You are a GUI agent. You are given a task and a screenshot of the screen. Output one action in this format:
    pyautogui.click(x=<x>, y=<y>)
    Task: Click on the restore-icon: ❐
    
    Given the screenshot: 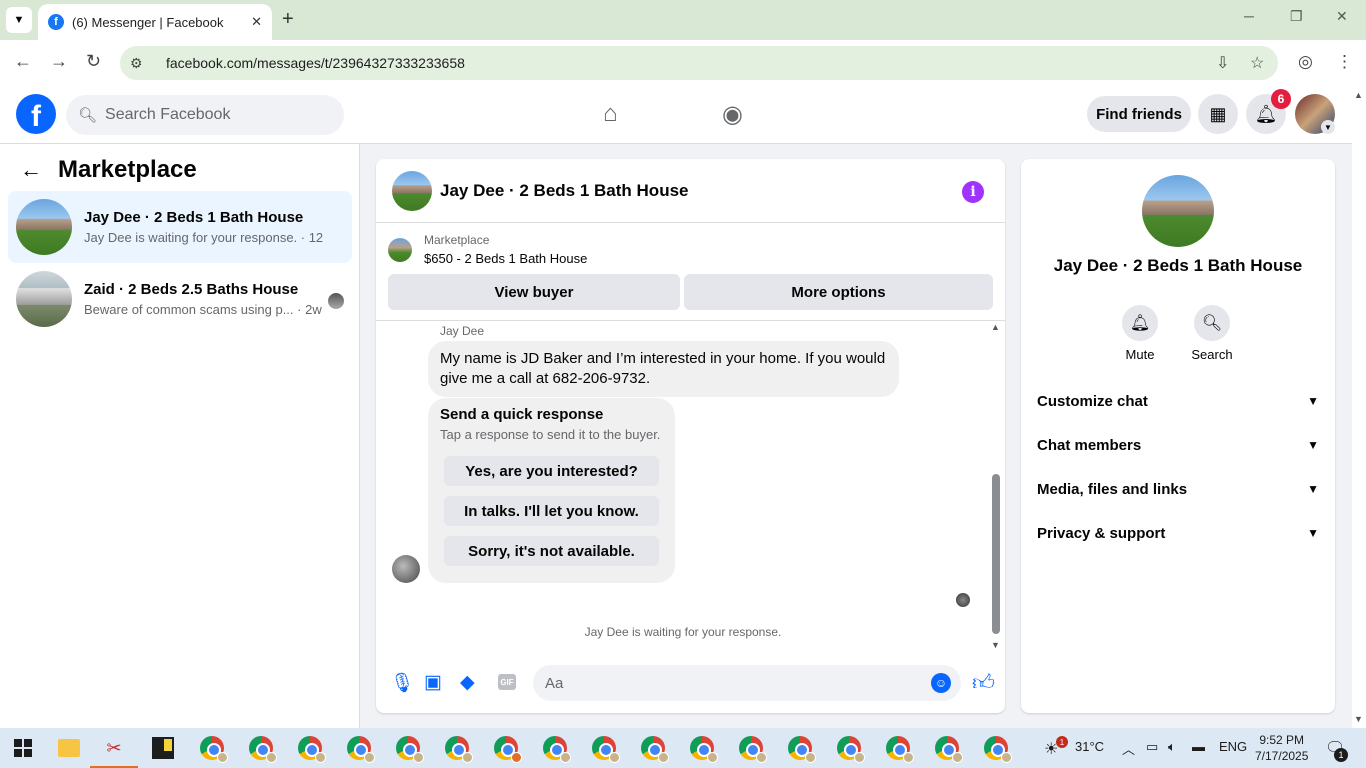 What is the action you would take?
    pyautogui.click(x=1296, y=16)
    